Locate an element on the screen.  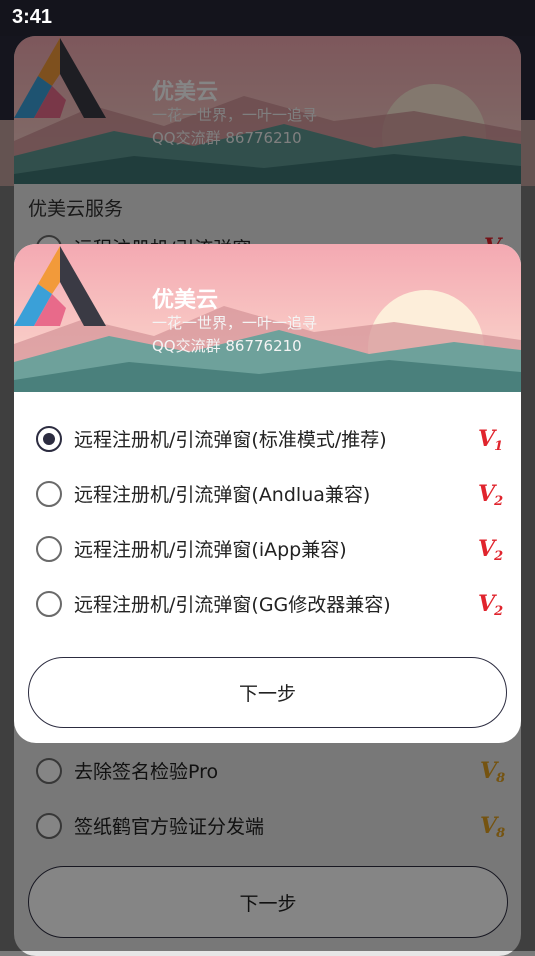
app-logo is located at coordinates (60, 286).